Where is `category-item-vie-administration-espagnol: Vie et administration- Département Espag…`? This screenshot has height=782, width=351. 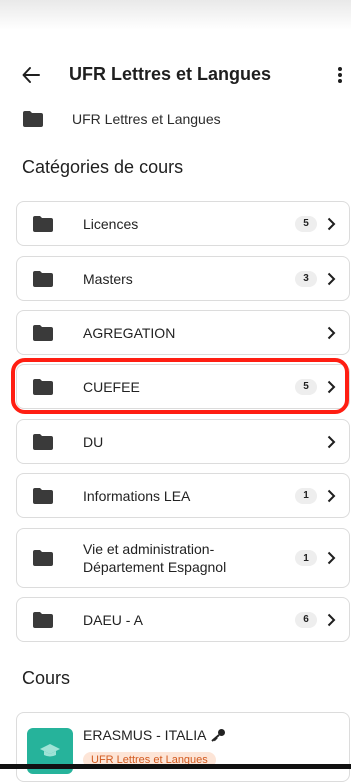
category-item-vie-administration-espagnol: Vie et administration- Département Espag… is located at coordinates (183, 558).